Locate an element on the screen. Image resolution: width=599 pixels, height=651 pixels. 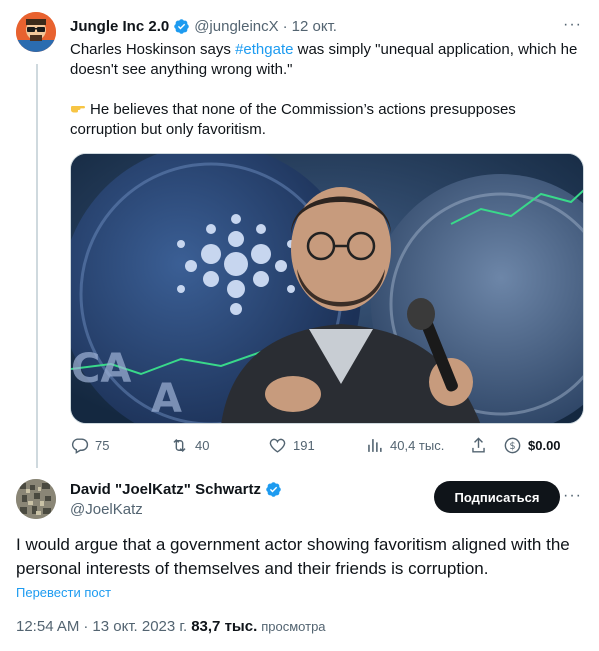
like-action: 191 is located at coordinates (291, 445).